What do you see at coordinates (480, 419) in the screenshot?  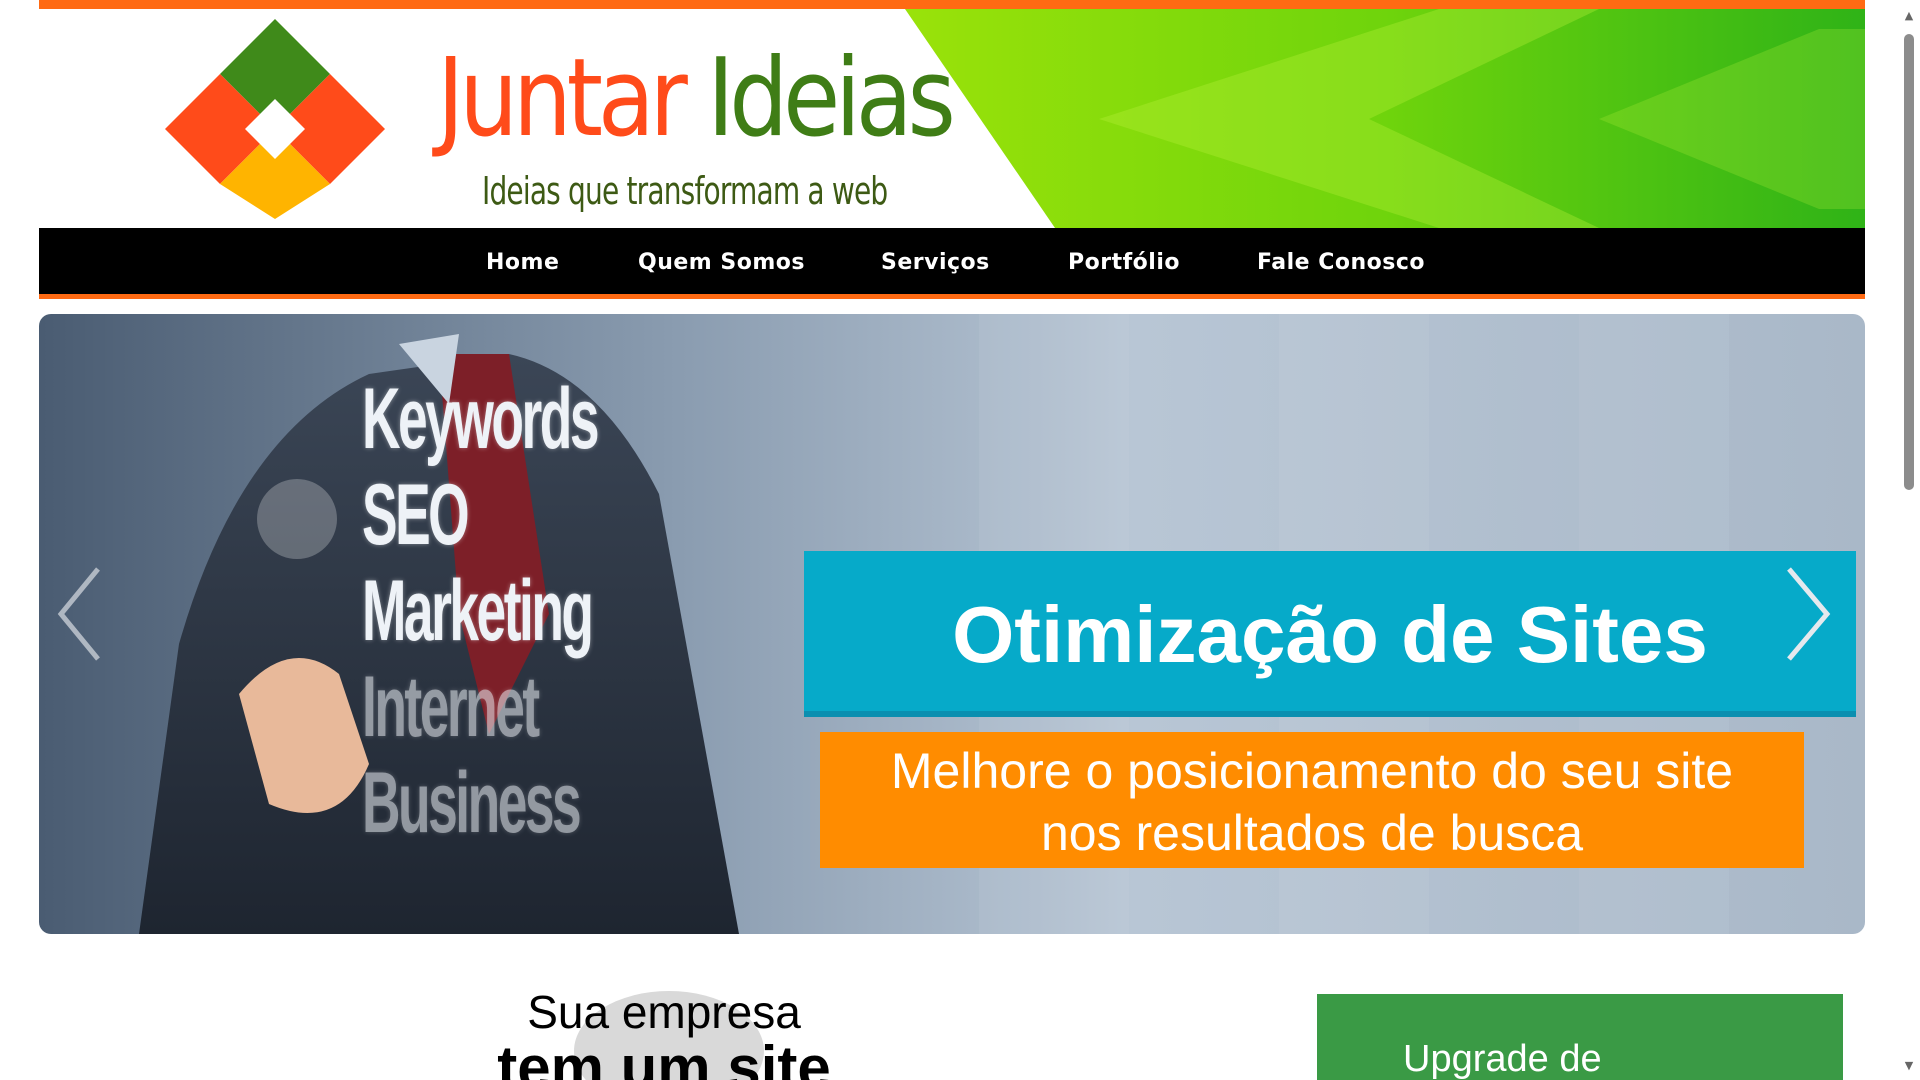 I see `keyword-text: Keywords` at bounding box center [480, 419].